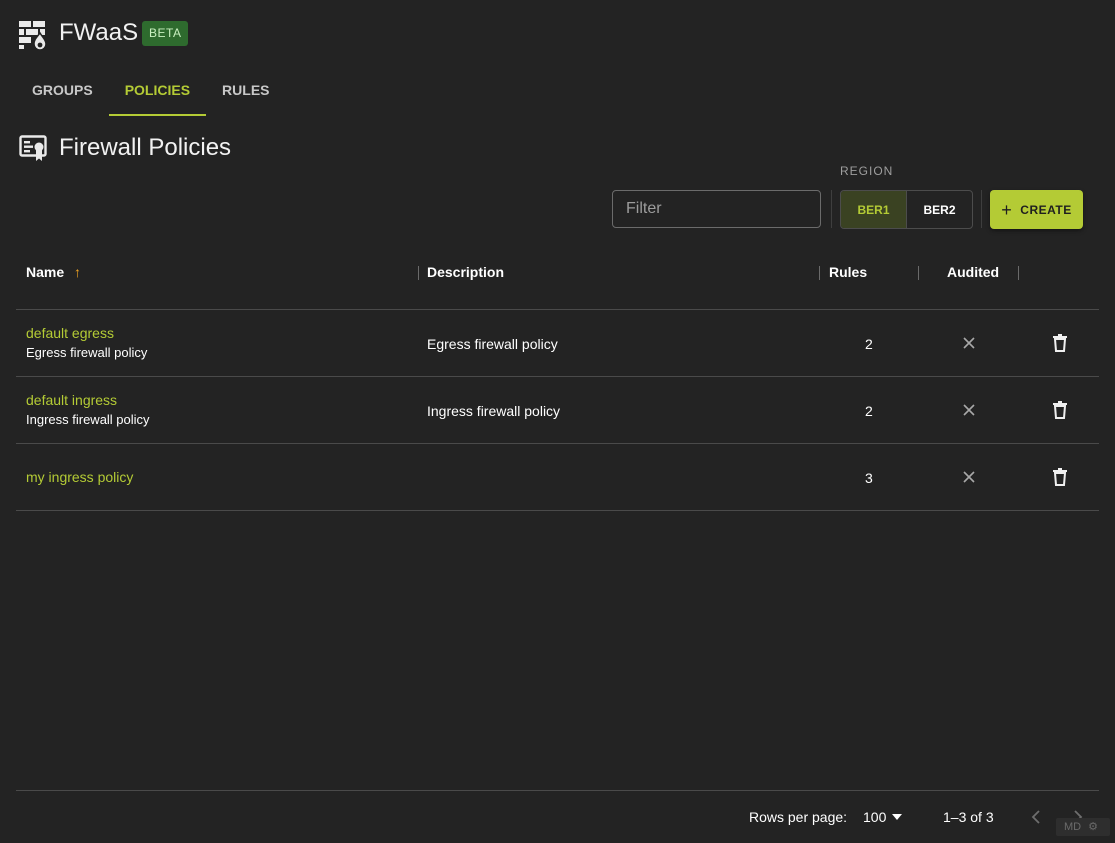 This screenshot has width=1115, height=843. Describe the element at coordinates (1083, 827) in the screenshot. I see `md-badge: MD ⚙` at that location.